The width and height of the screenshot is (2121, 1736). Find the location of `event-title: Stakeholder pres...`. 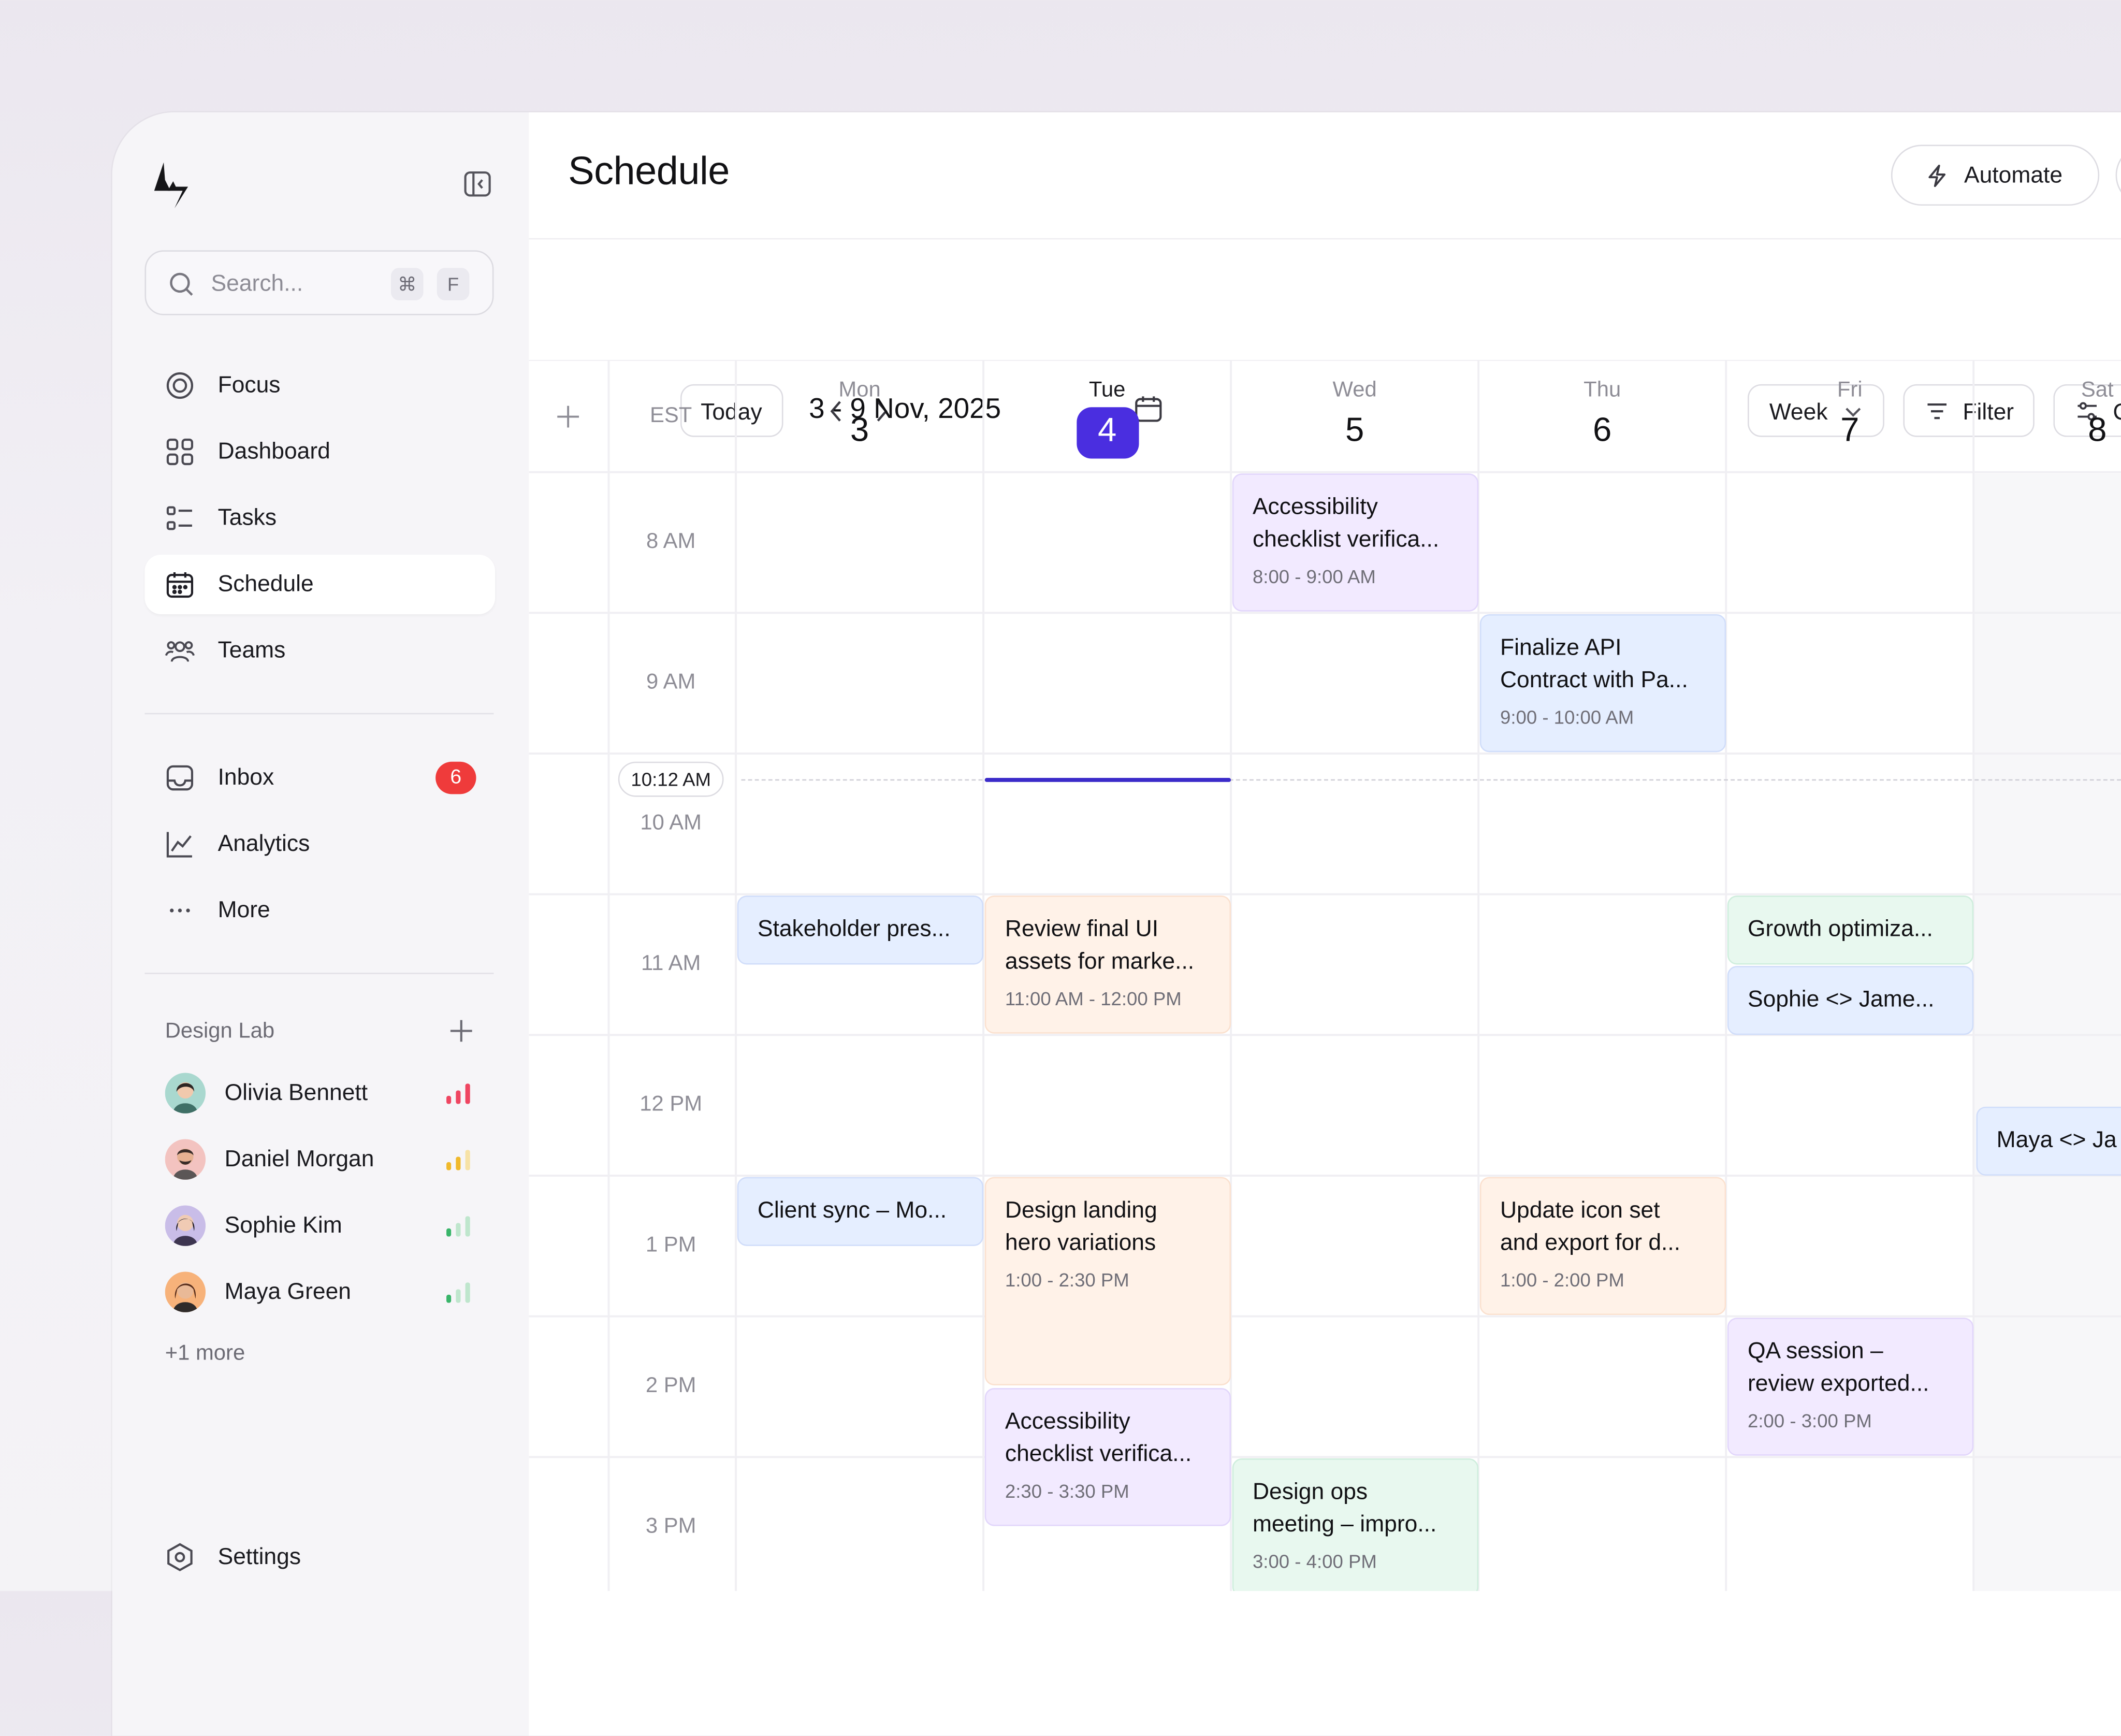

event-title: Stakeholder pres... is located at coordinates (854, 929).